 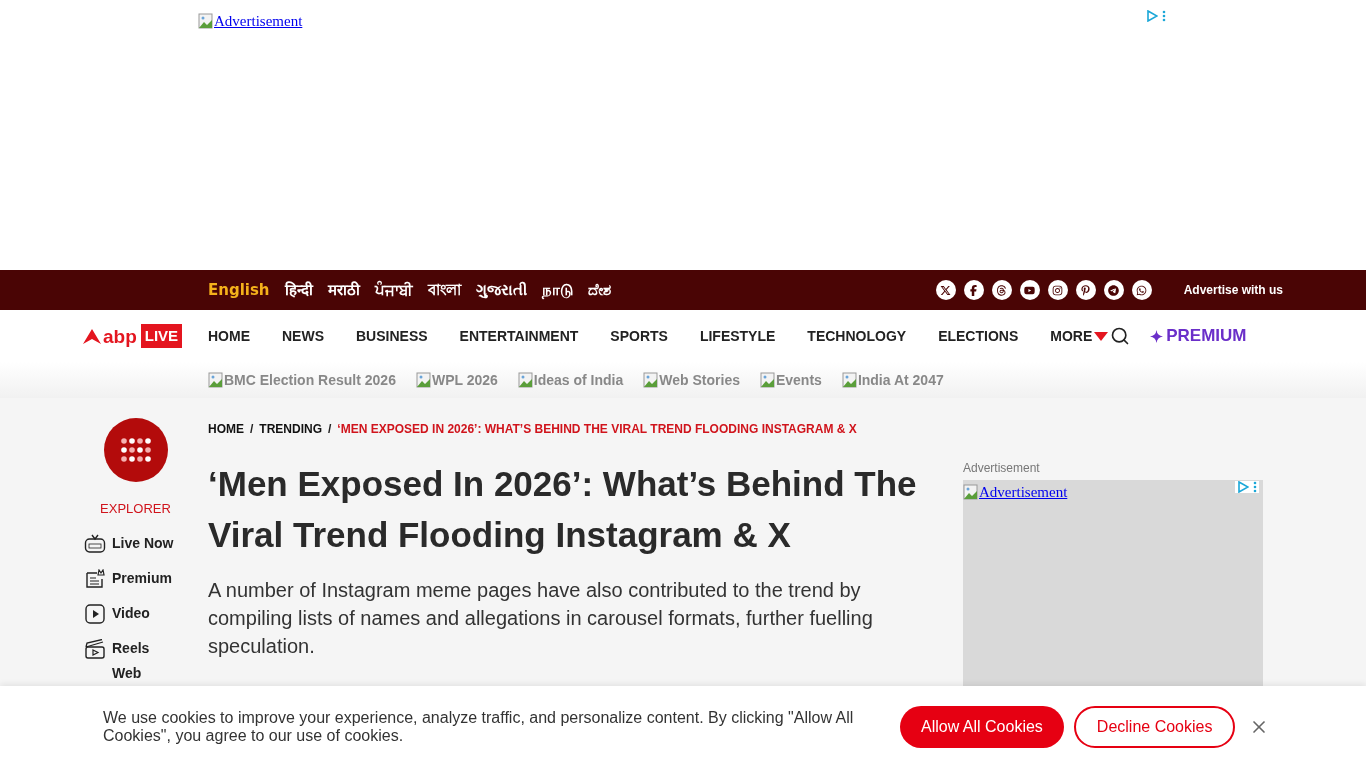 I want to click on sparkle-icon, so click(x=1157, y=336).